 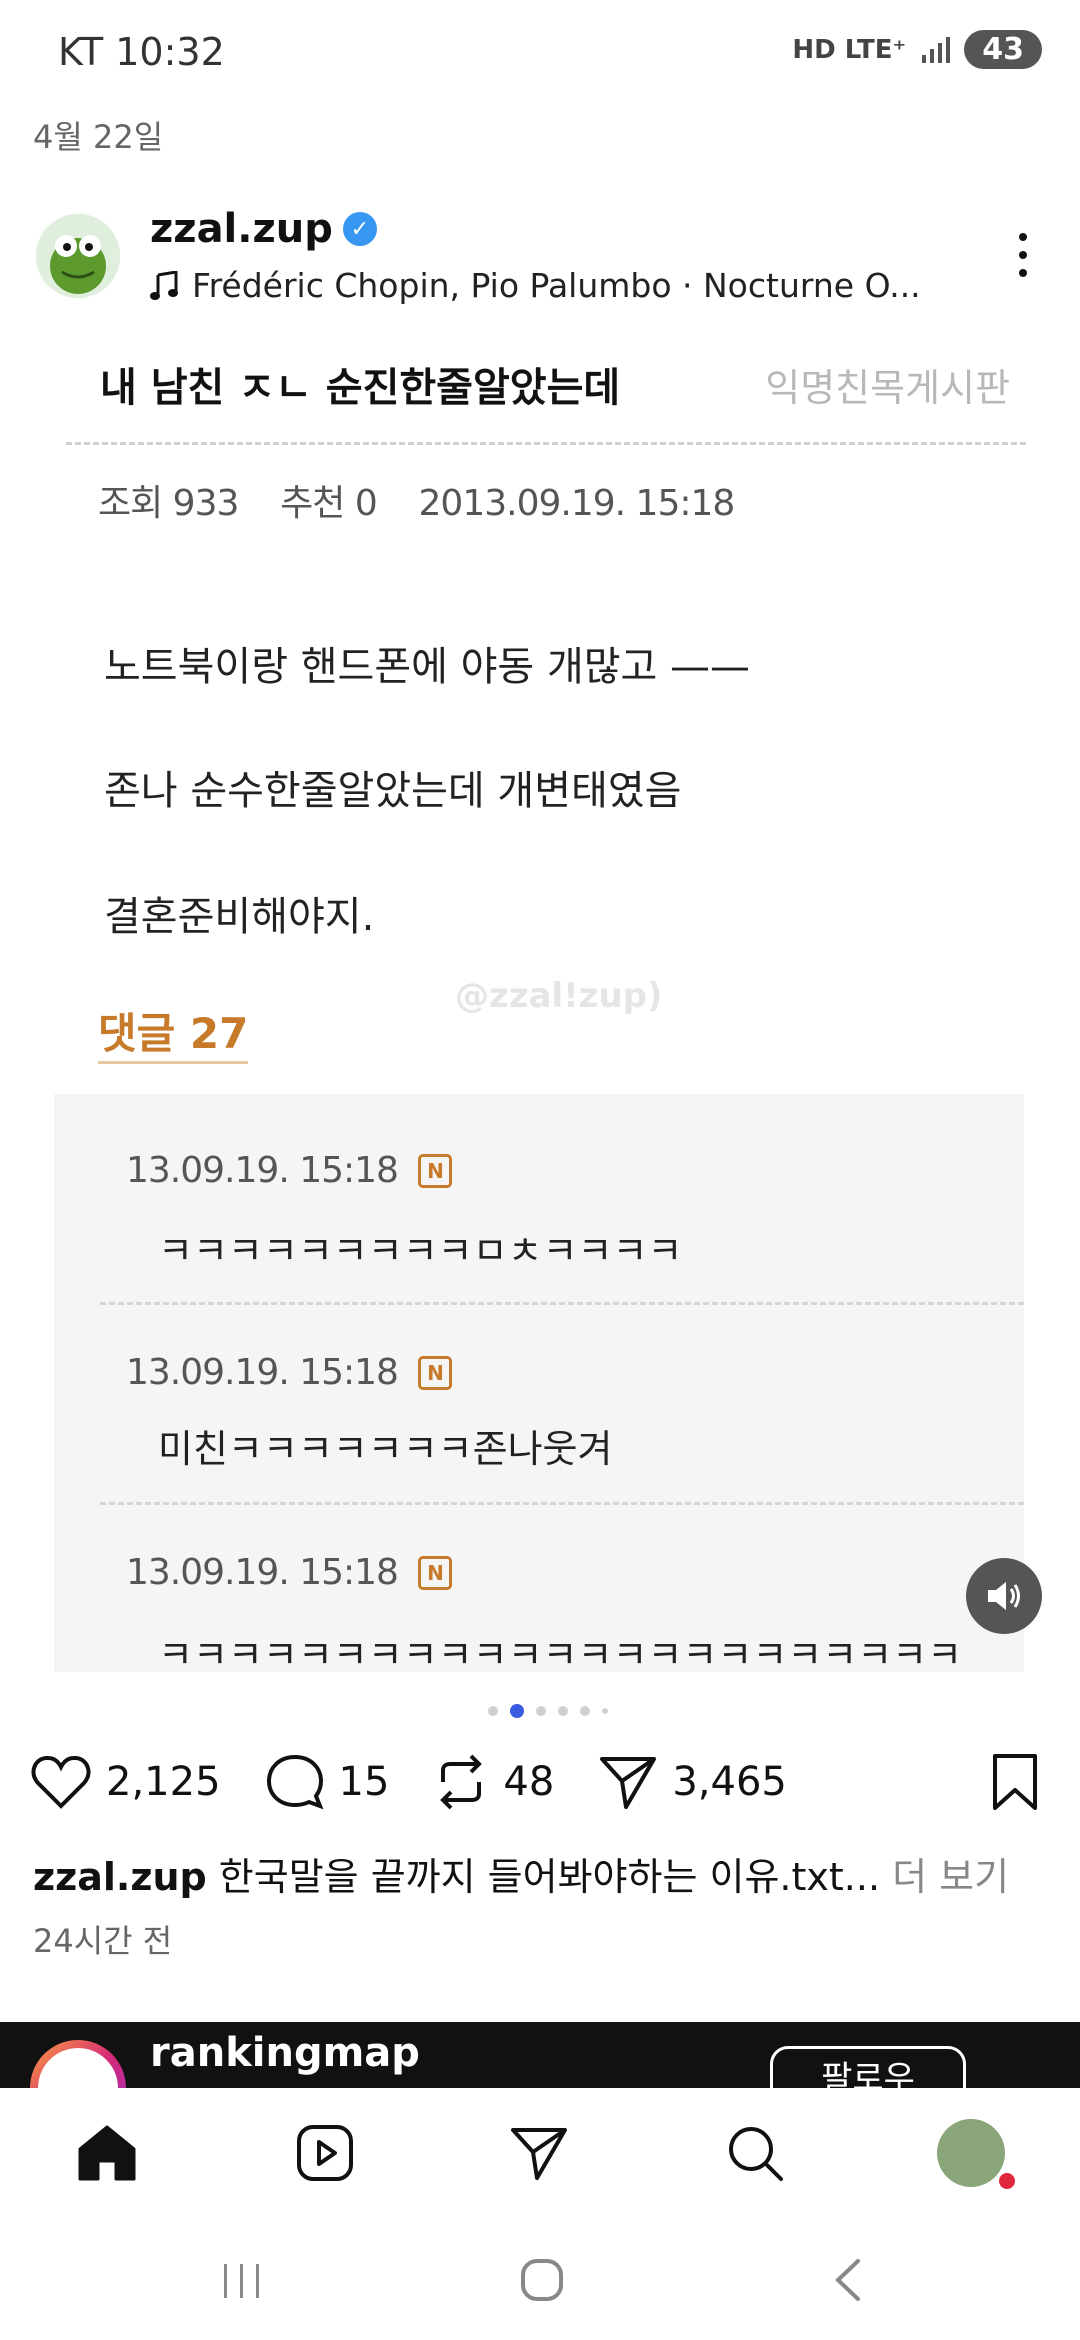 I want to click on nav-reels, so click(x=325, y=2153).